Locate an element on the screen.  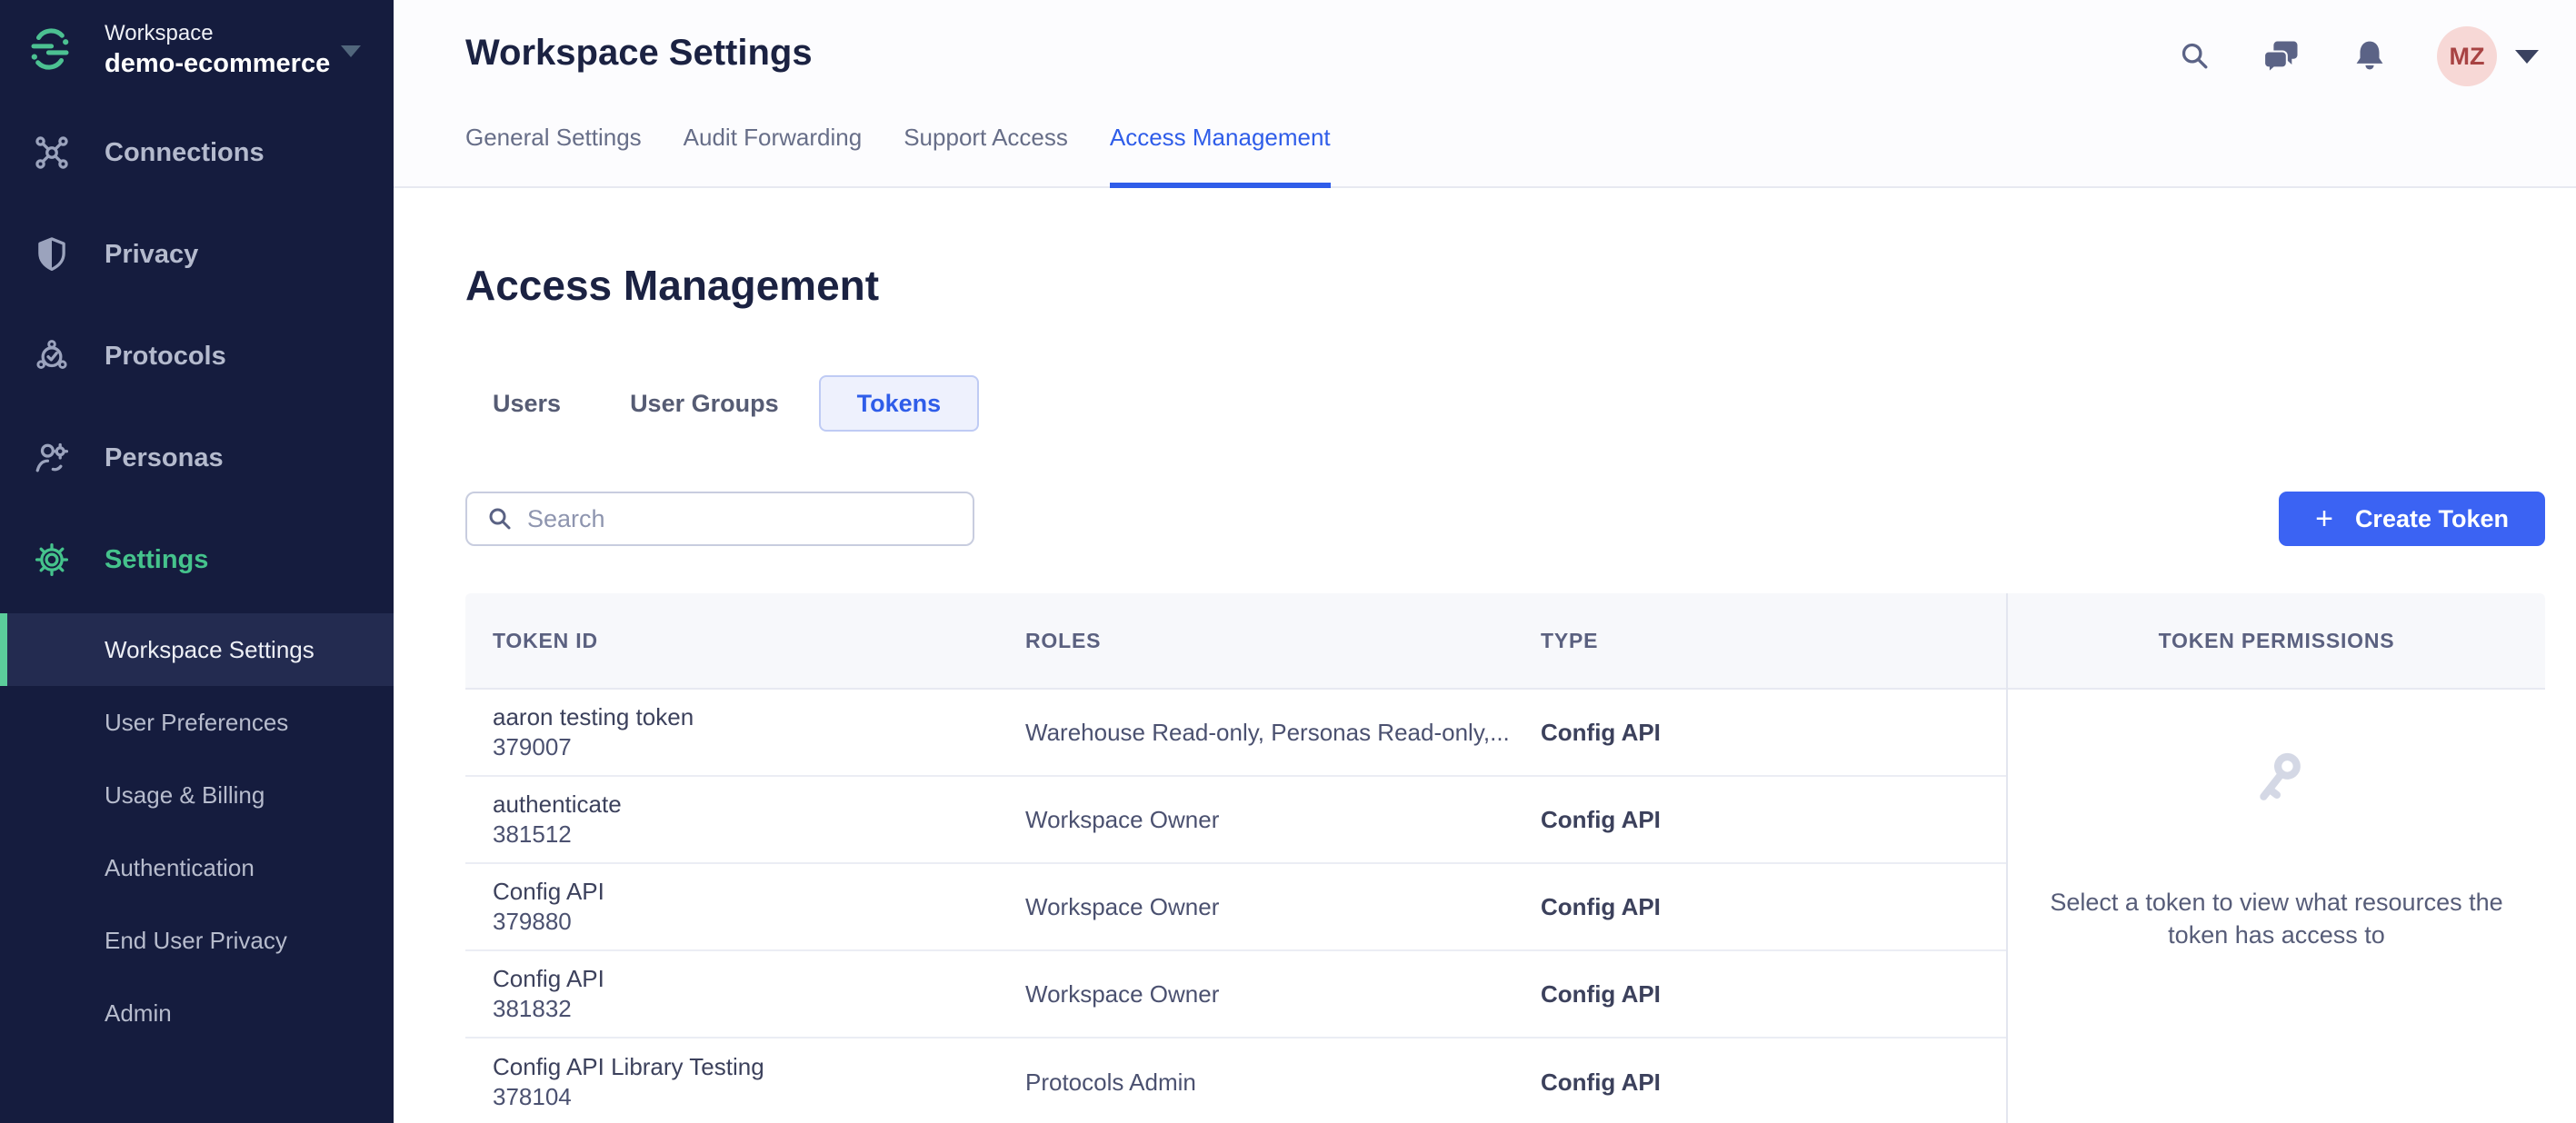
tab-audit-forwarding: Audit Forwarding is located at coordinates (773, 155).